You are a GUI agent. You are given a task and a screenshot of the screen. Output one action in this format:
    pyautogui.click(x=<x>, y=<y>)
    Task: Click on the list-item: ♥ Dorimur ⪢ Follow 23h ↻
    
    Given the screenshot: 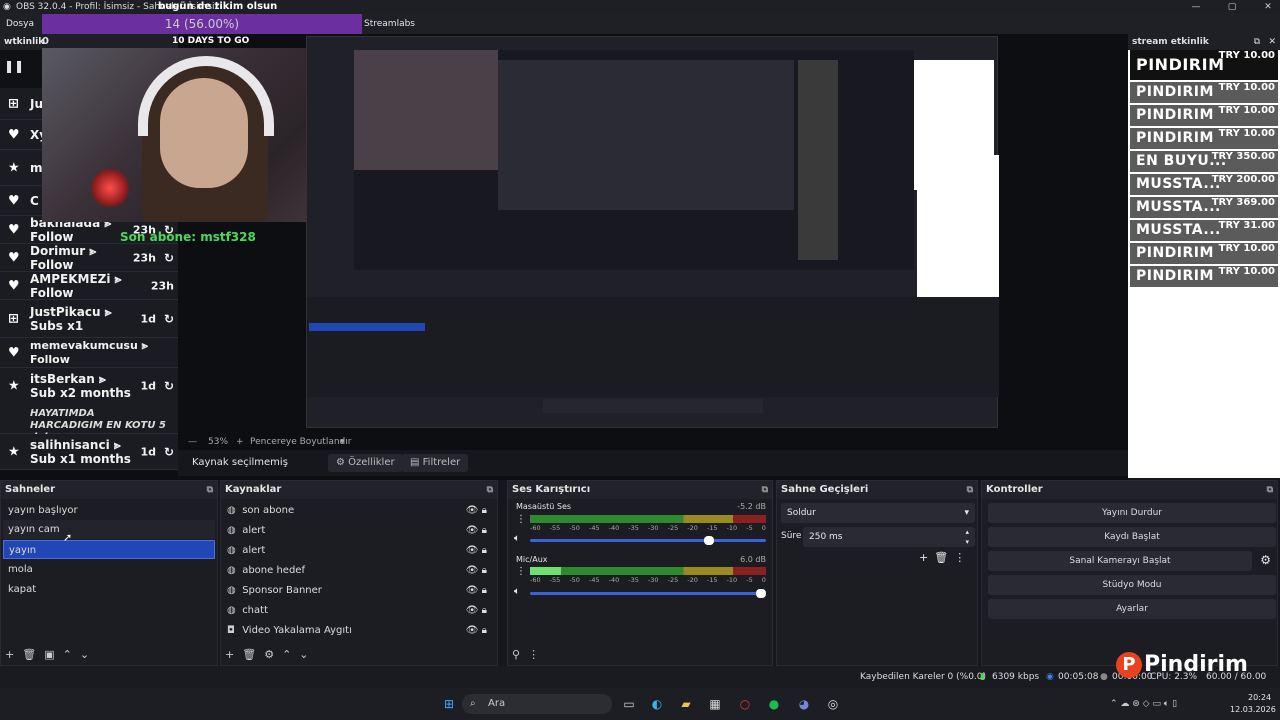 What is the action you would take?
    pyautogui.click(x=89, y=258)
    